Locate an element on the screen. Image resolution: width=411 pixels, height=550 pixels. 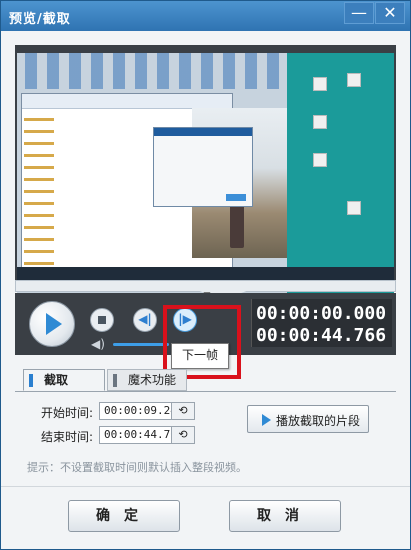
next-frame-tooltip: 下一帧 is located at coordinates (200, 356).